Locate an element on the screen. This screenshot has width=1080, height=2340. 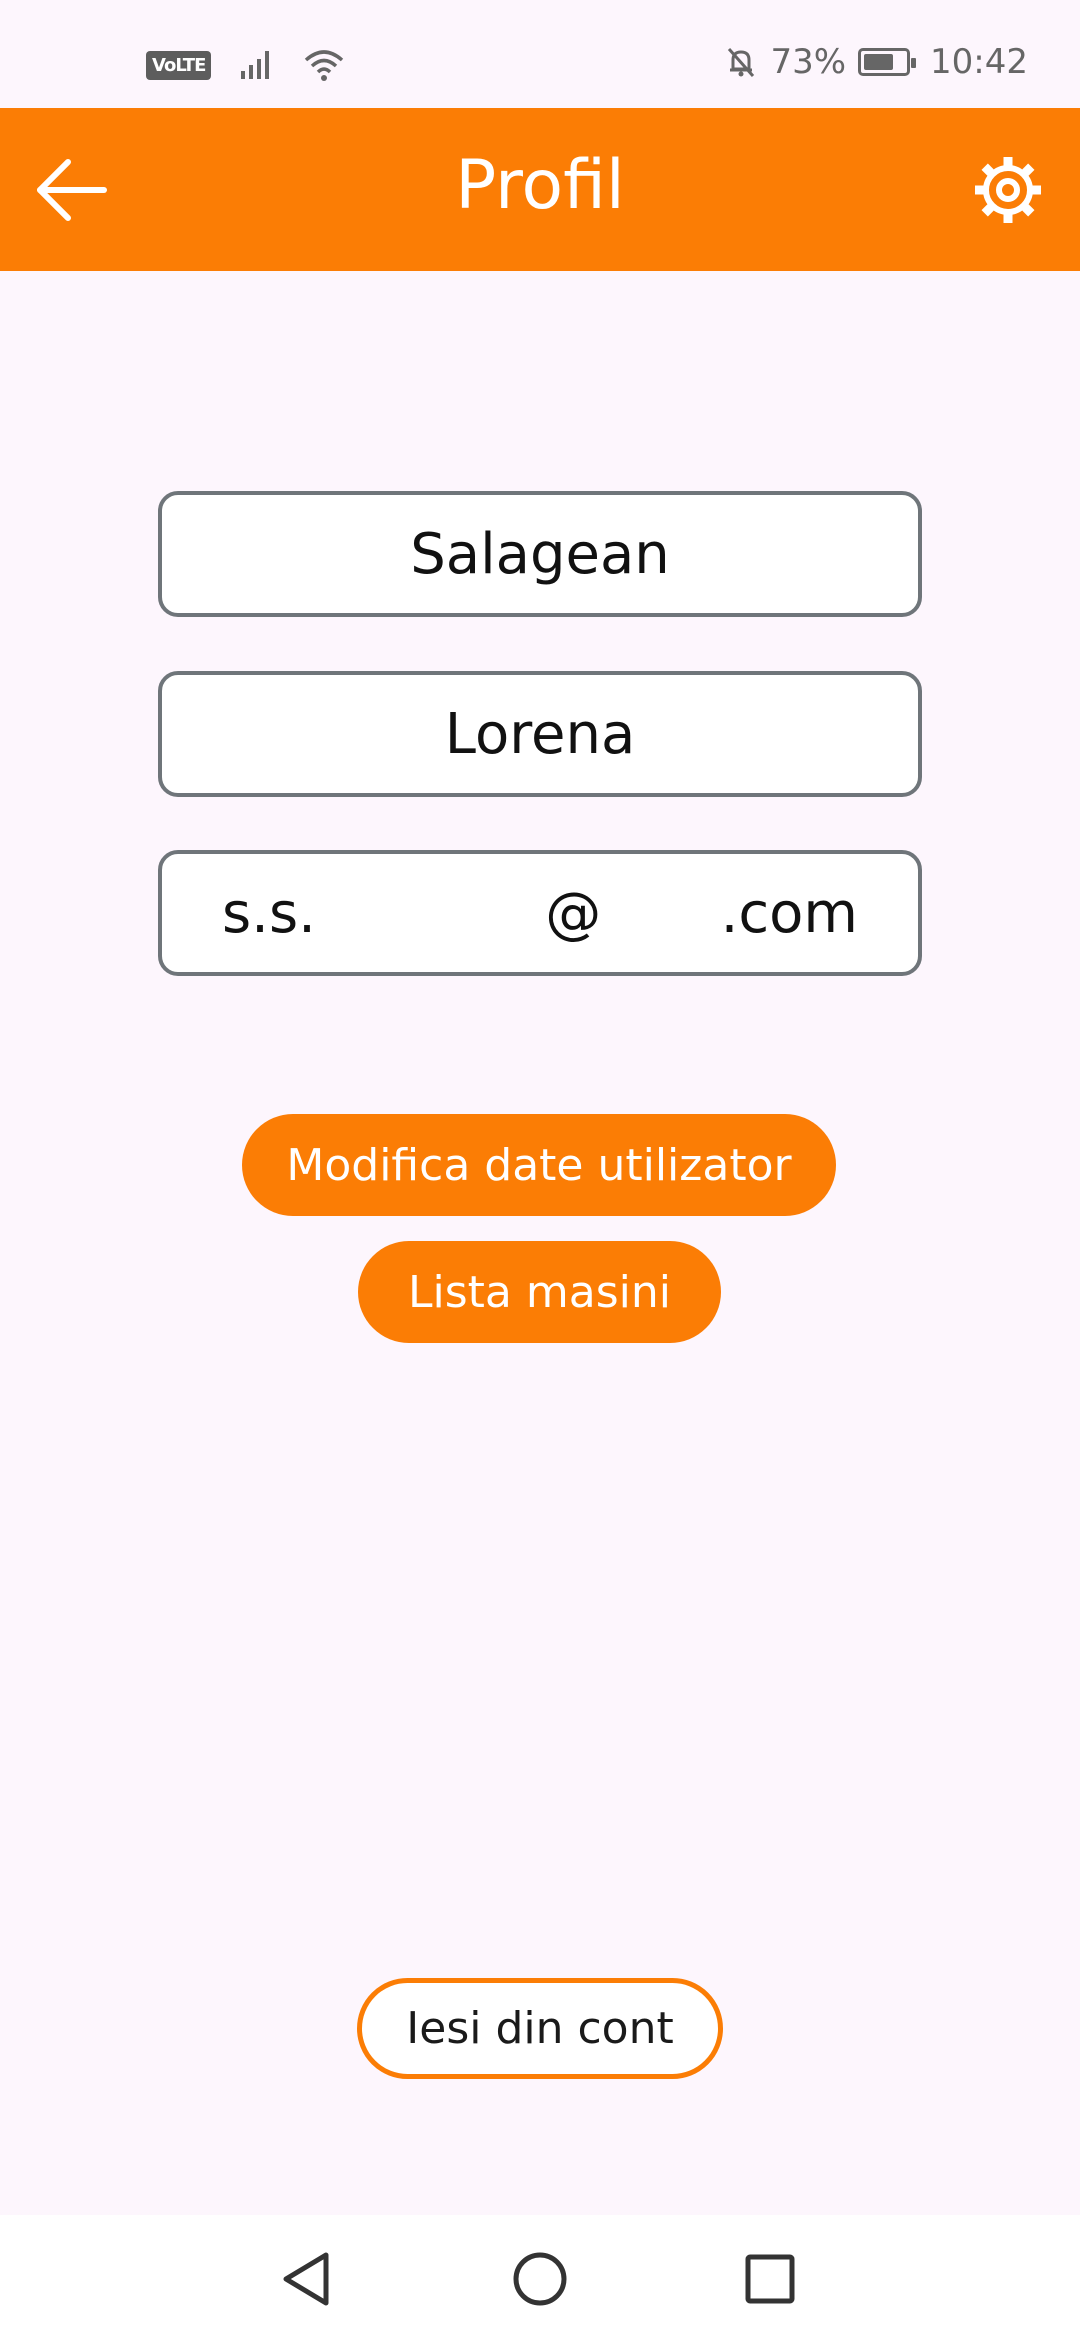
mute-bell-icon is located at coordinates (741, 62).